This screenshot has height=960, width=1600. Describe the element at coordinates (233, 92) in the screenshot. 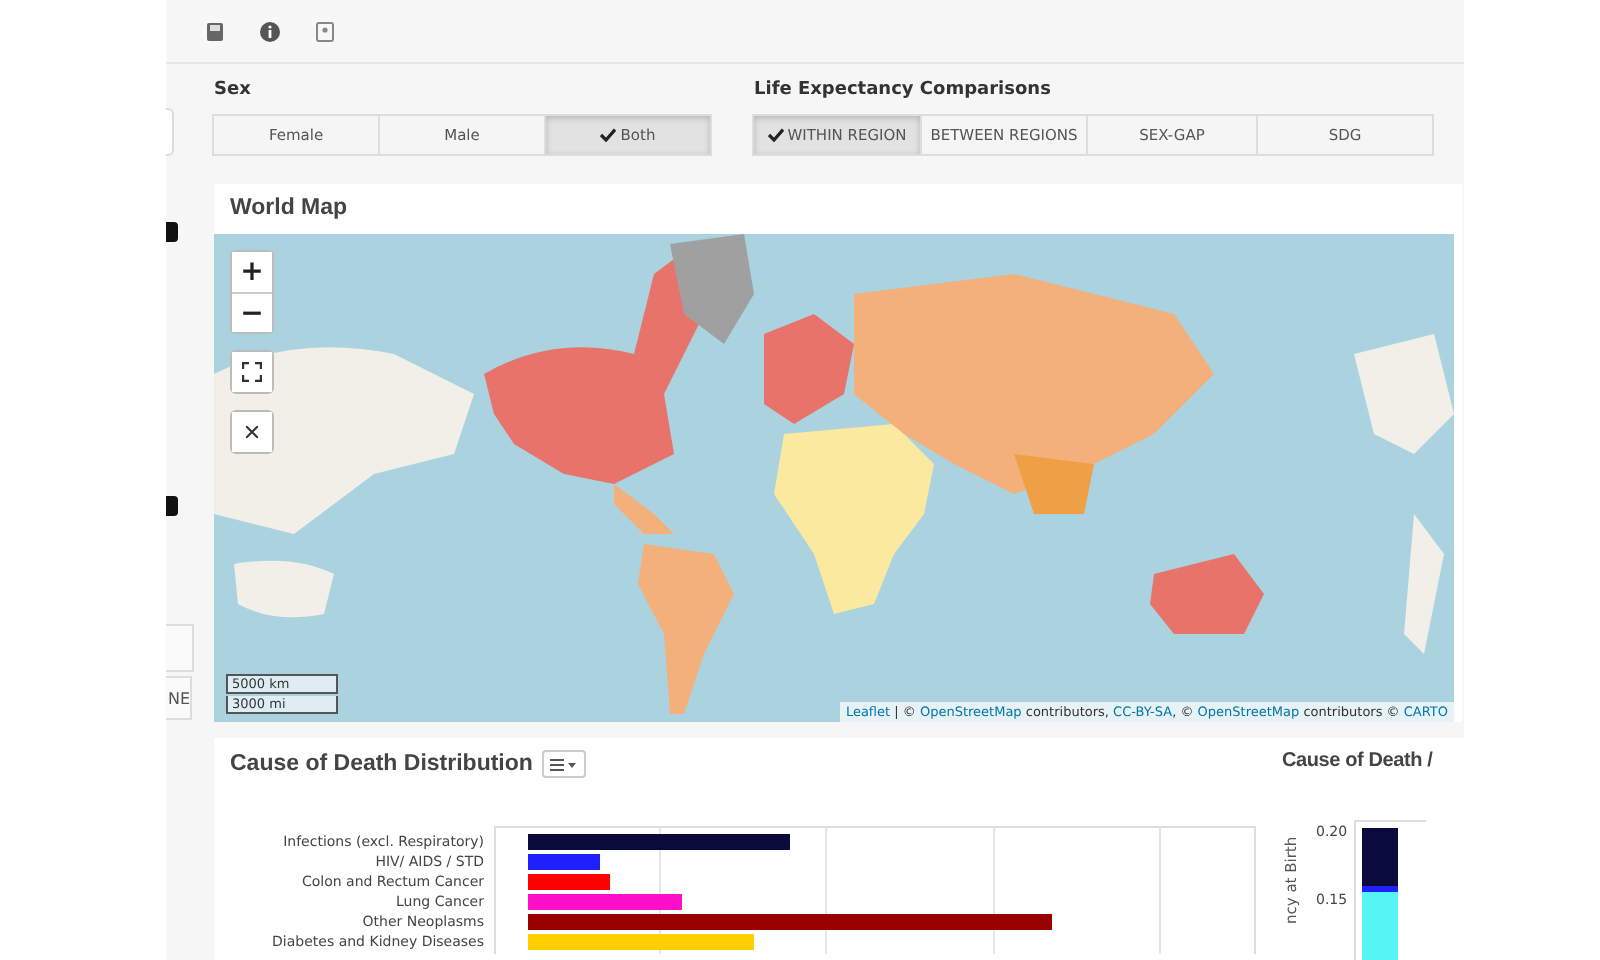

I see `field-label: Sex` at that location.